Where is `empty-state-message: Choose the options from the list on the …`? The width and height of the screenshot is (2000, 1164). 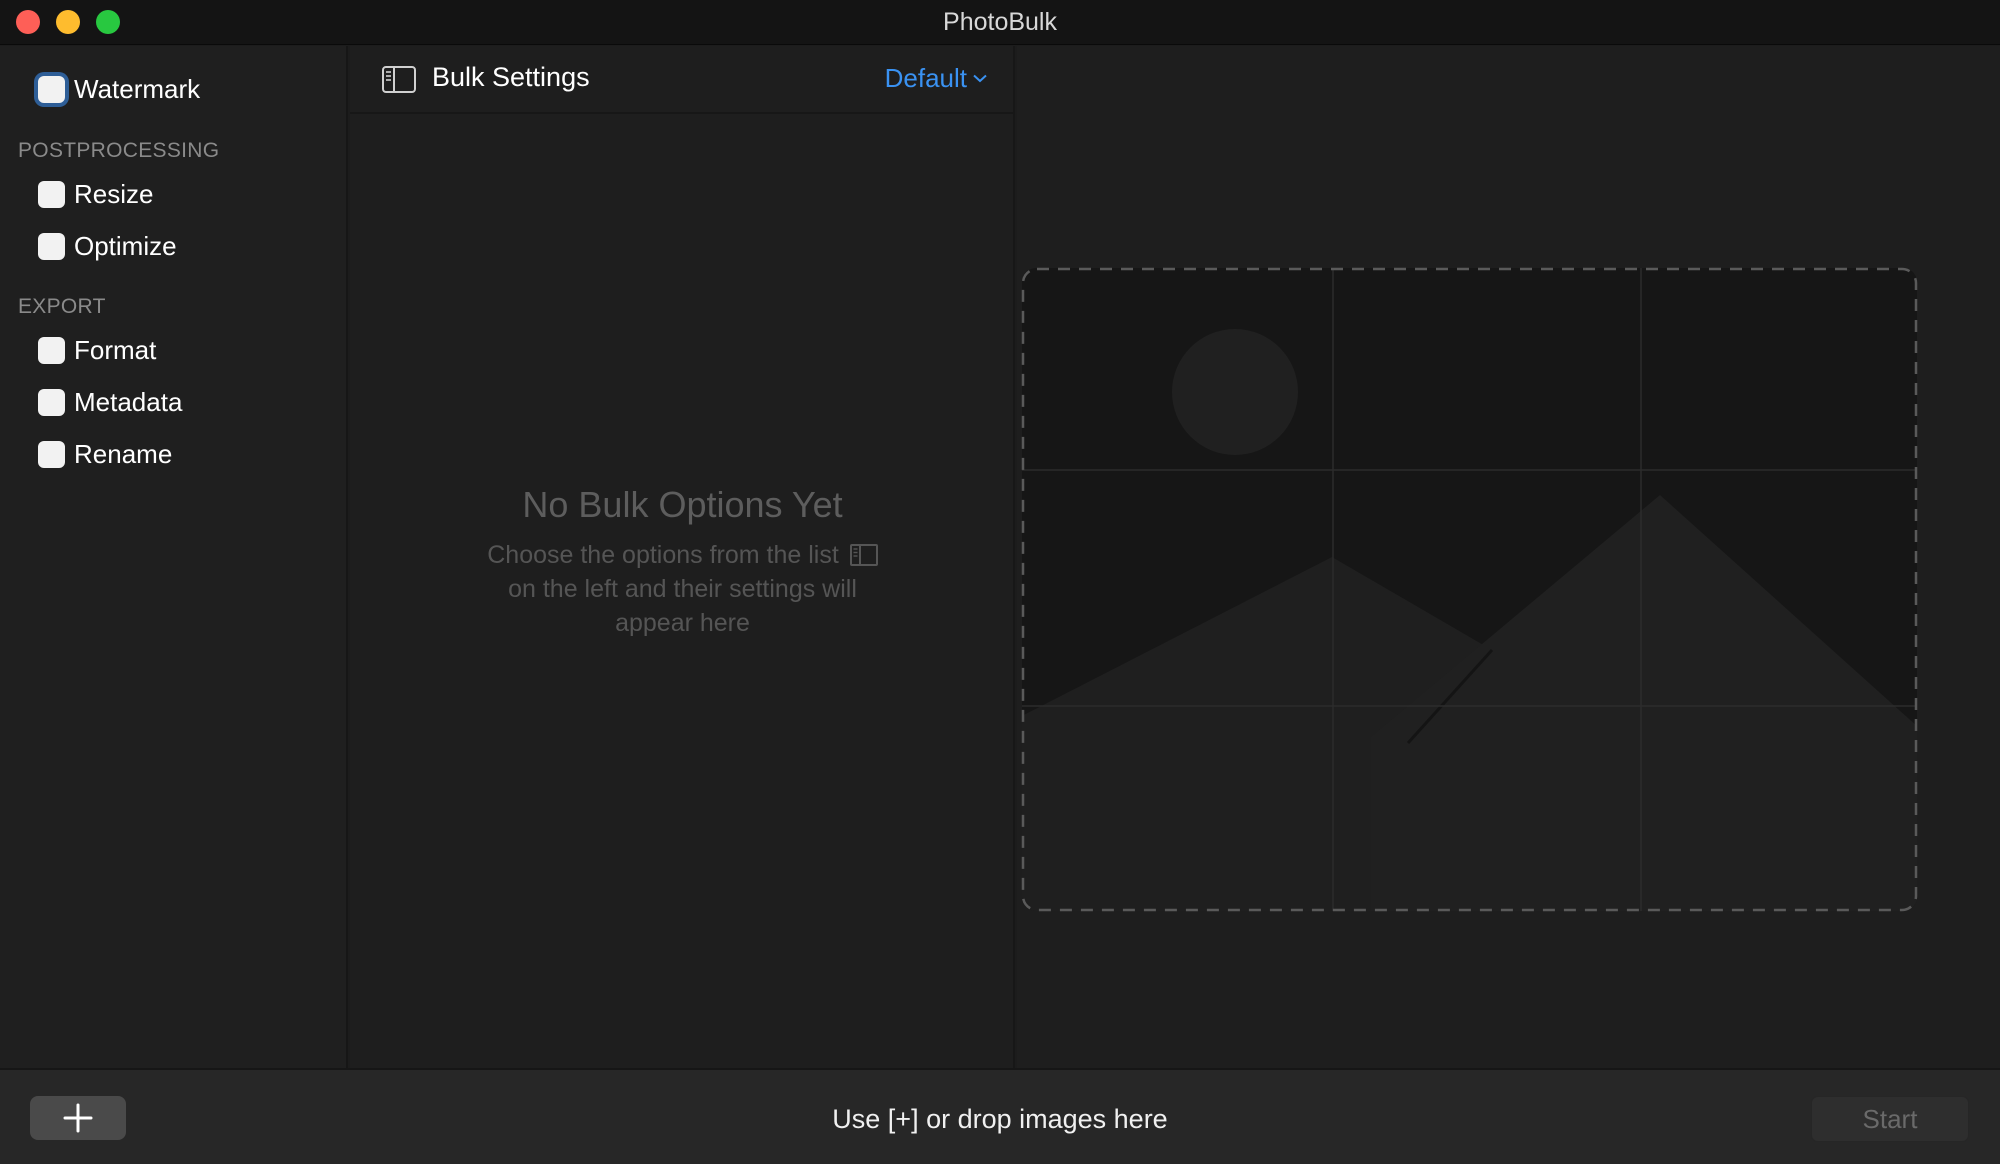
empty-state-message: Choose the options from the list on the … is located at coordinates (682, 589).